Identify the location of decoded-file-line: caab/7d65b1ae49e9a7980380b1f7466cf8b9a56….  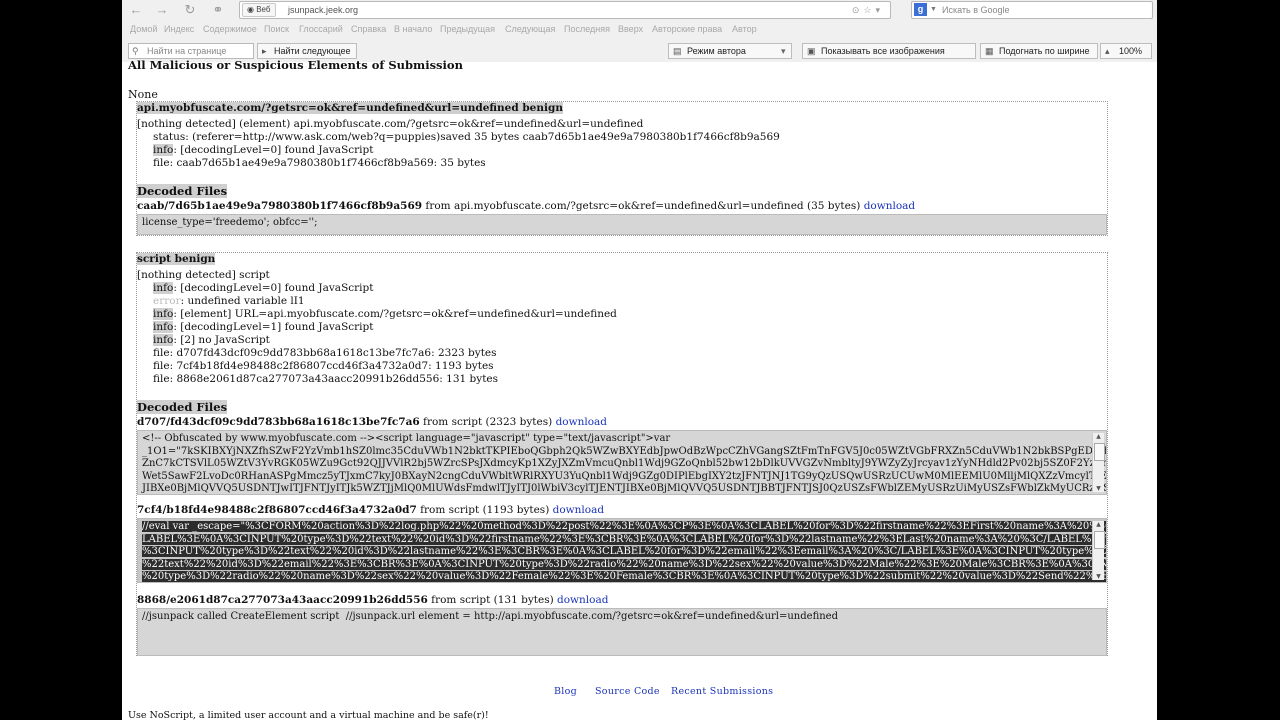
(526, 206).